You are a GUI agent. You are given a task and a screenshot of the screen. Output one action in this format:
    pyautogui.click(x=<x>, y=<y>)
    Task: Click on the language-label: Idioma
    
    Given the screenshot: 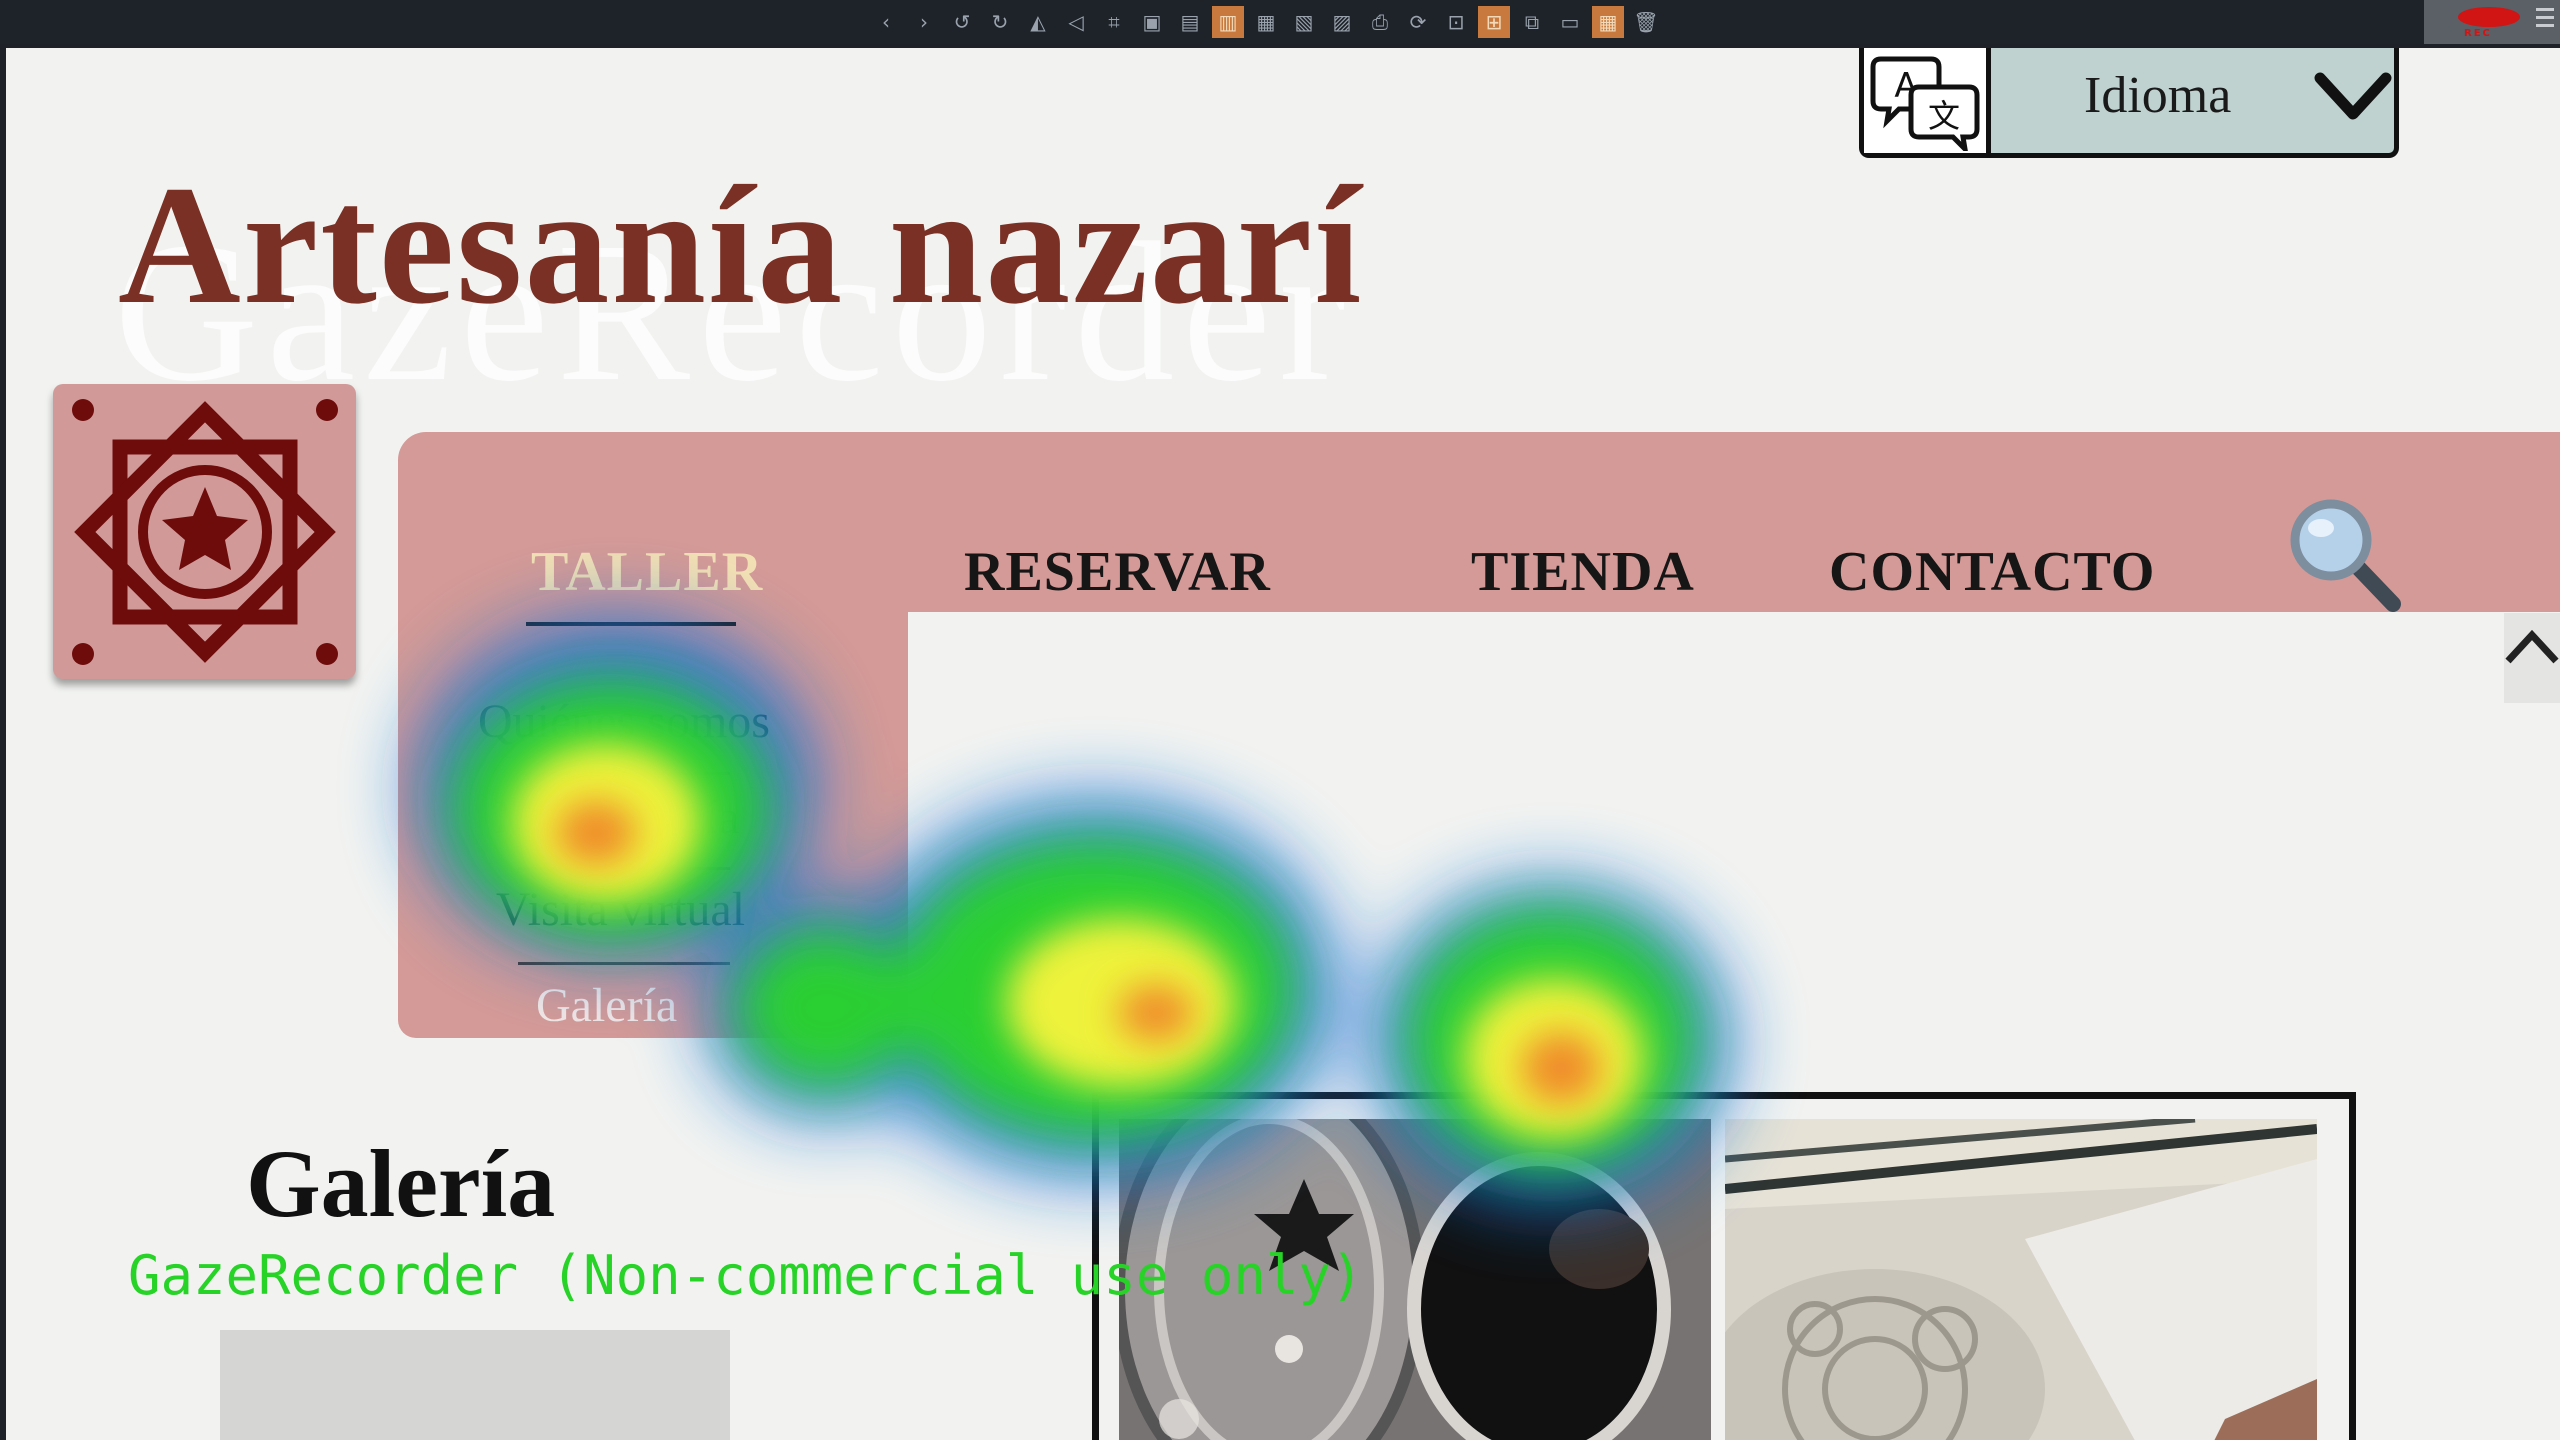 What is the action you would take?
    pyautogui.click(x=2158, y=95)
    